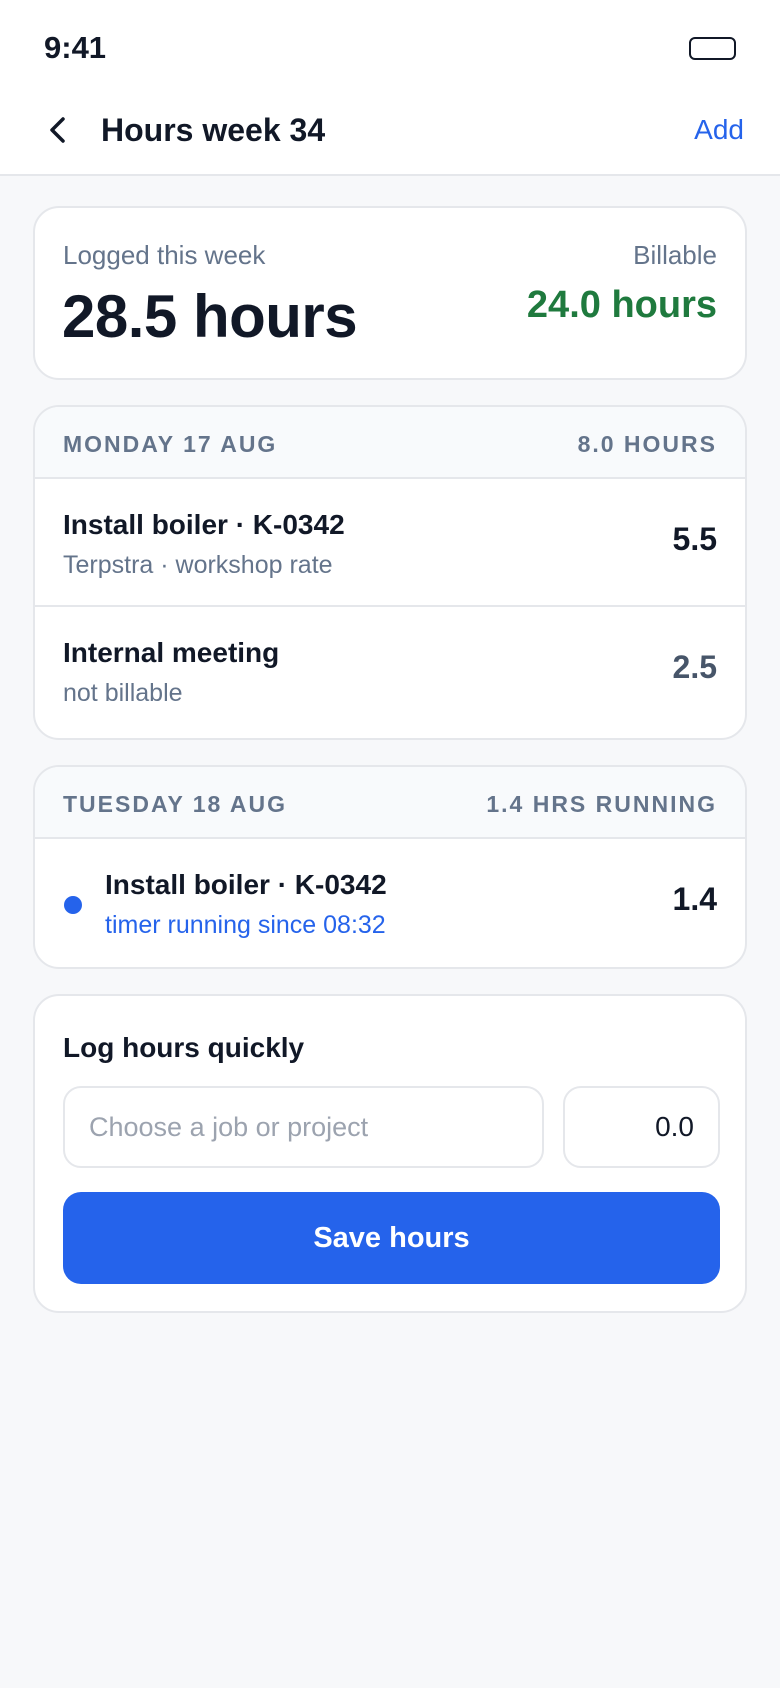 Image resolution: width=780 pixels, height=1688 pixels. What do you see at coordinates (213, 130) in the screenshot?
I see `page-title: Hours week 34` at bounding box center [213, 130].